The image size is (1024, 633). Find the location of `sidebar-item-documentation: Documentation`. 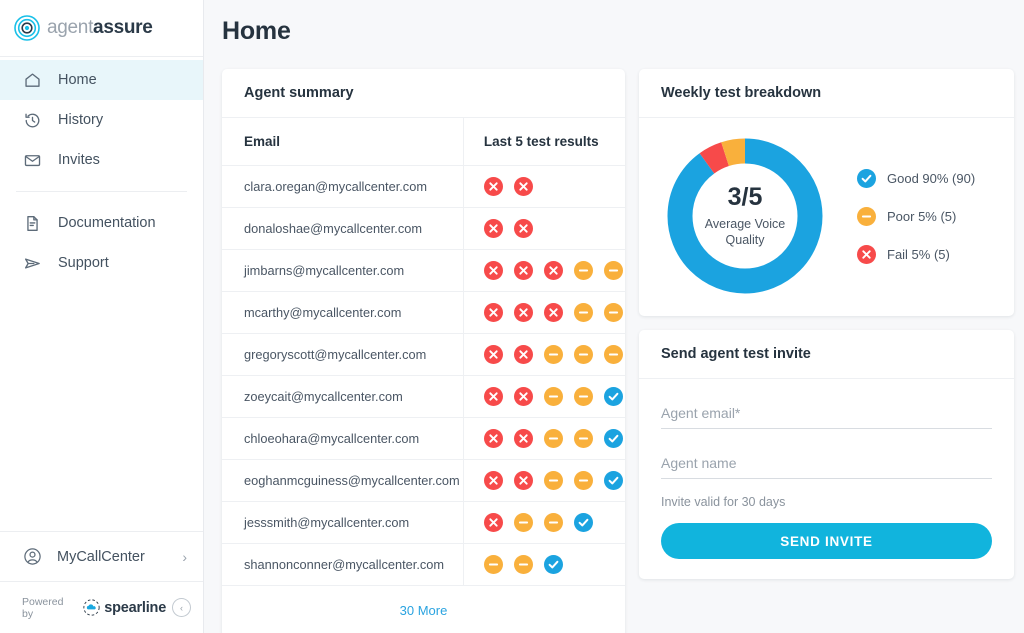

sidebar-item-documentation: Documentation is located at coordinates (101, 223).